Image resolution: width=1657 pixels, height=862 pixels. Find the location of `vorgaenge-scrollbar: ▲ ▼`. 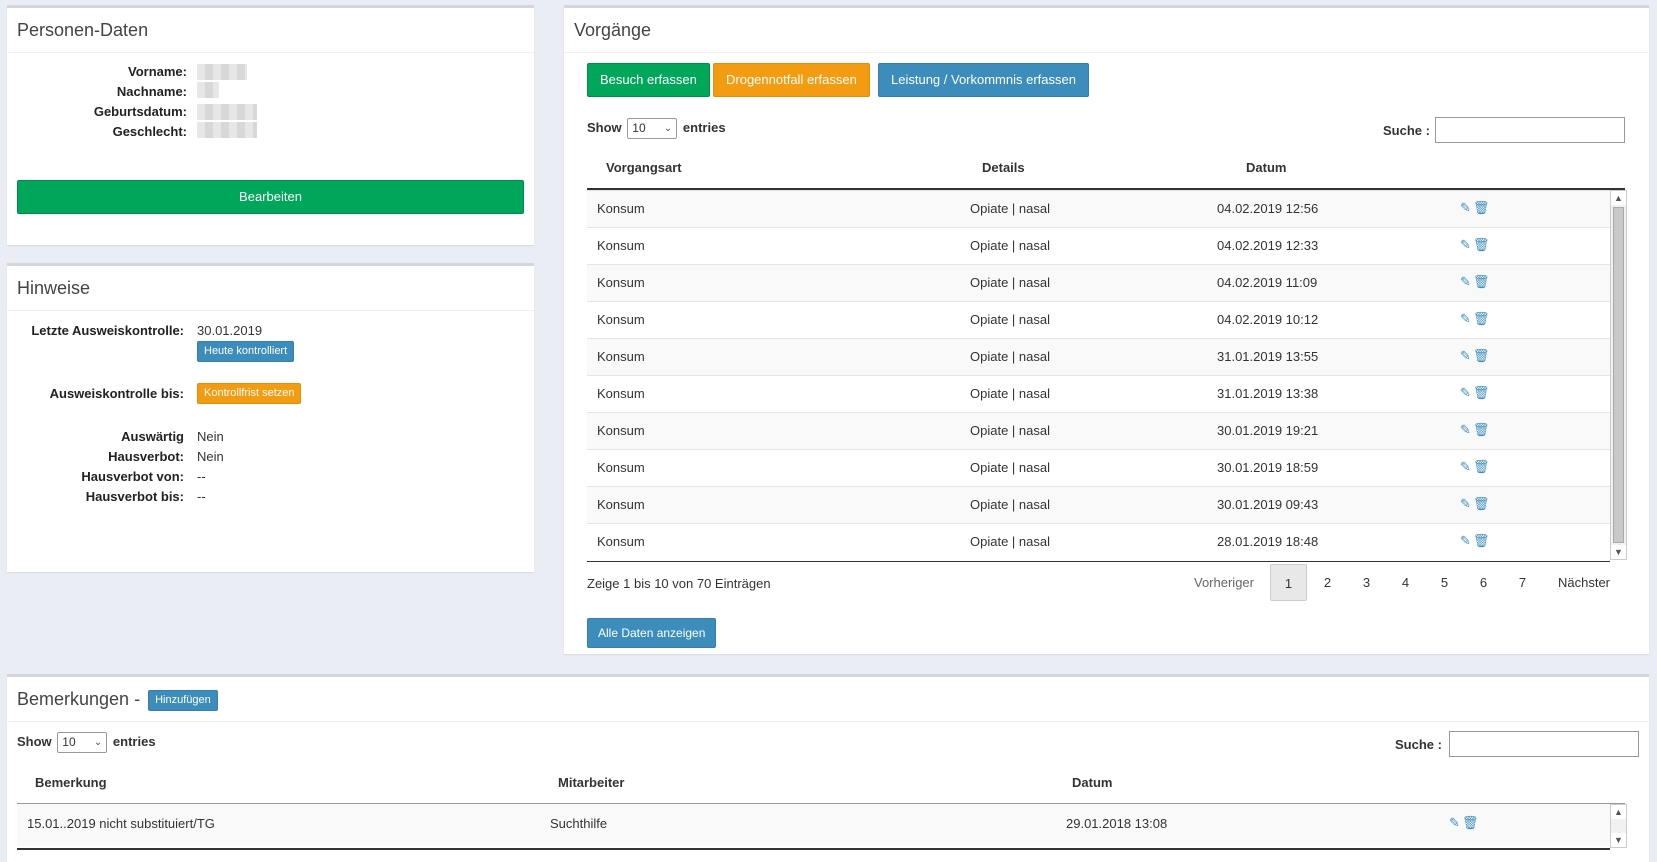

vorgaenge-scrollbar: ▲ ▼ is located at coordinates (1618, 375).